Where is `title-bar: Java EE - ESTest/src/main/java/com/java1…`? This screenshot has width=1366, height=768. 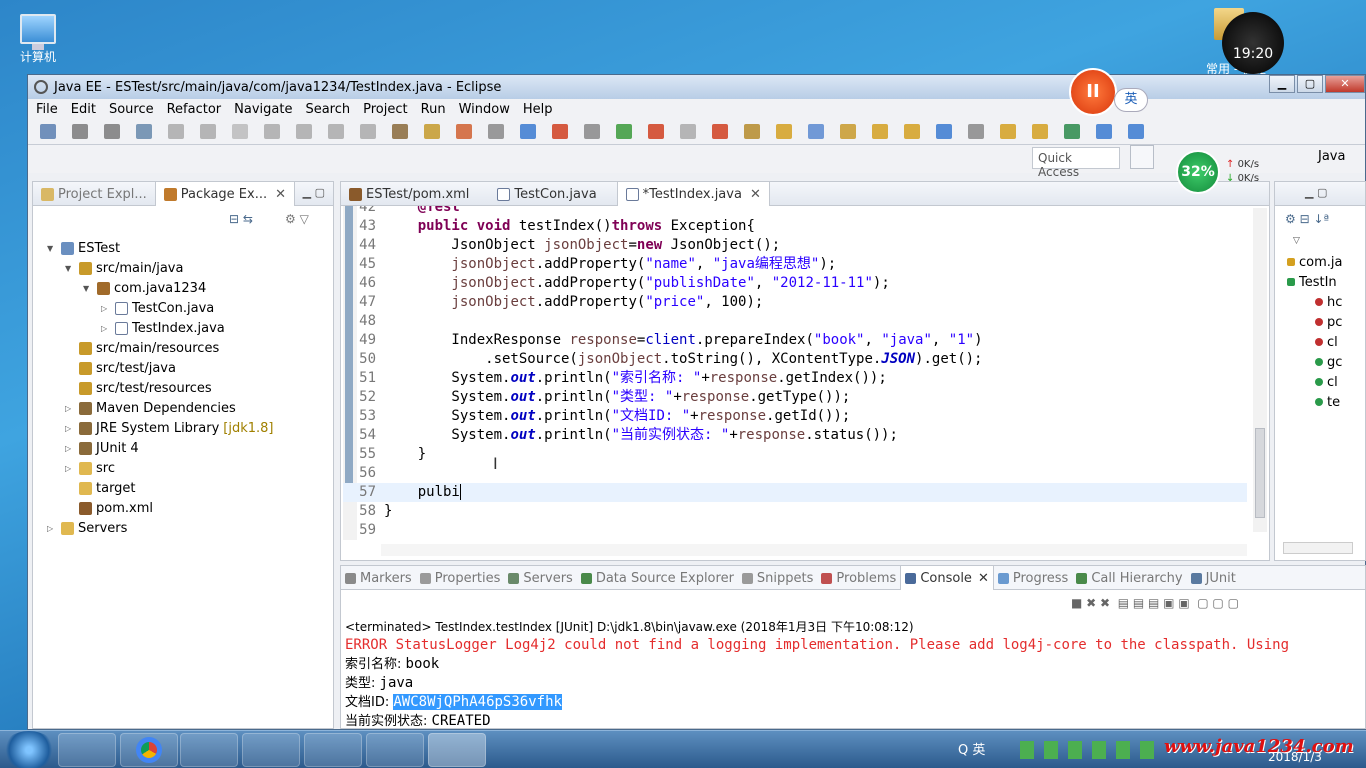 title-bar: Java EE - ESTest/src/main/java/com/java1… is located at coordinates (696, 87).